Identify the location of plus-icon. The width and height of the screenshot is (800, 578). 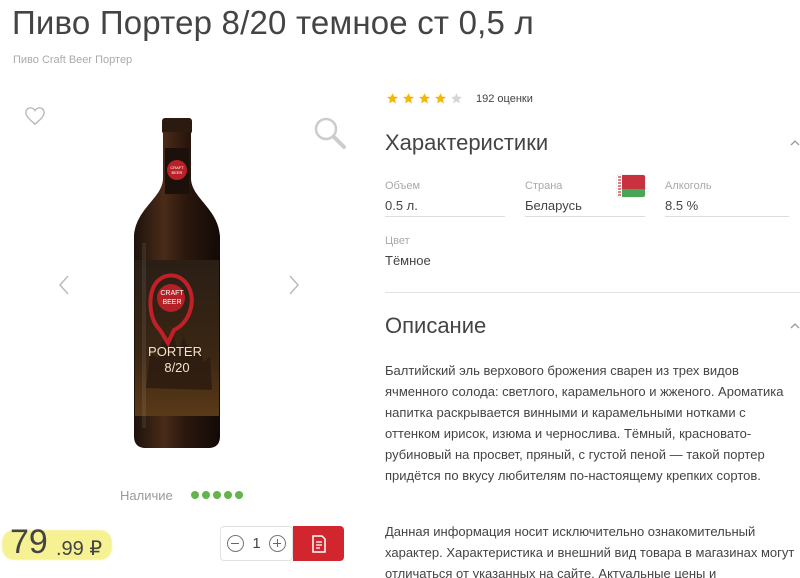
(277, 543).